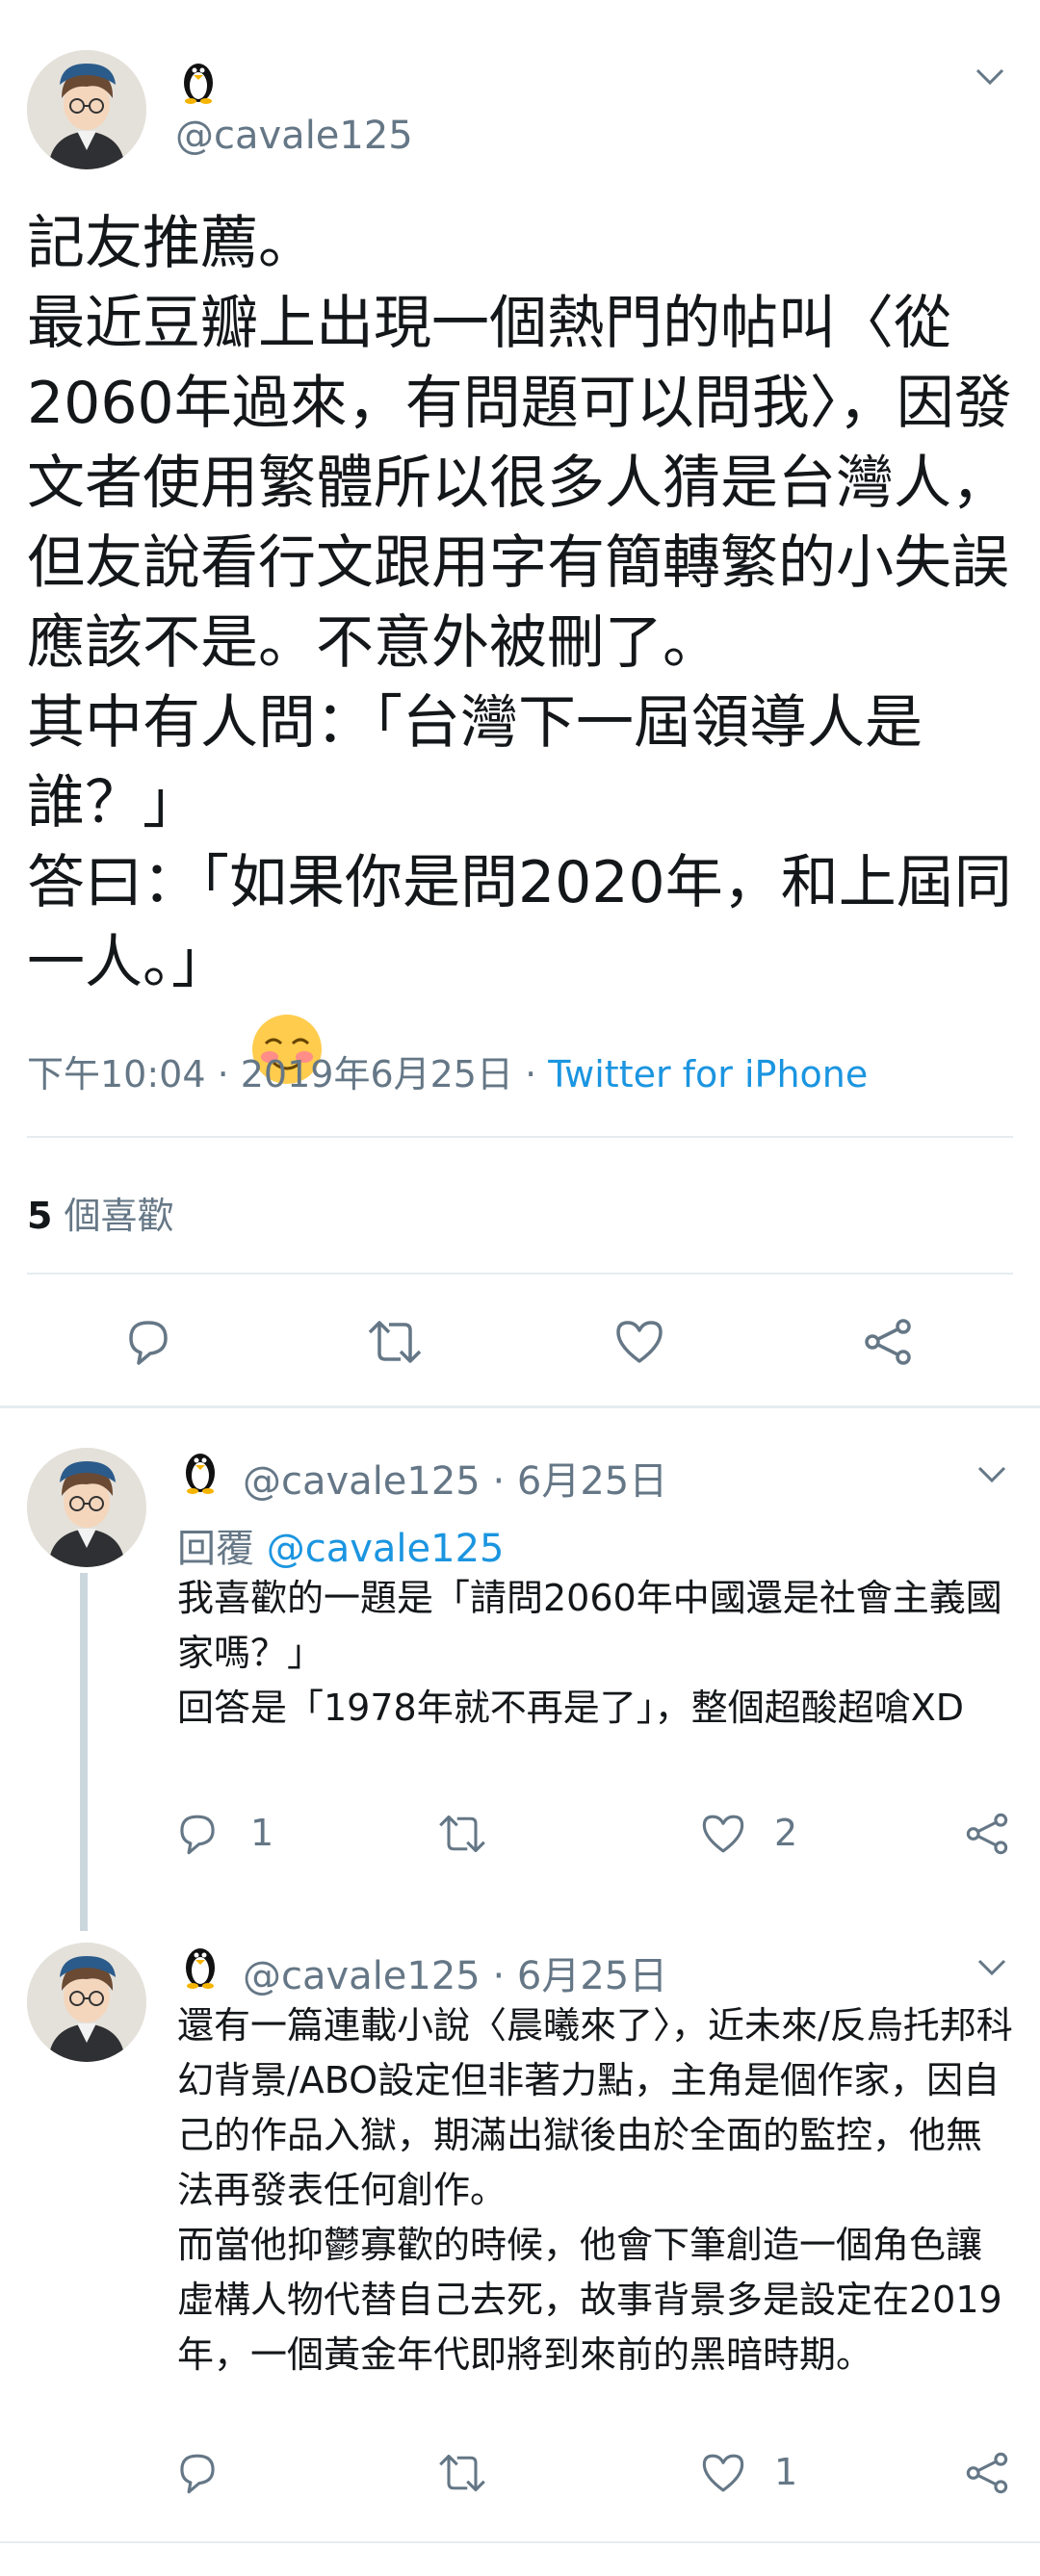 The image size is (1040, 2576). What do you see at coordinates (262, 1833) in the screenshot?
I see `reply-count: 1` at bounding box center [262, 1833].